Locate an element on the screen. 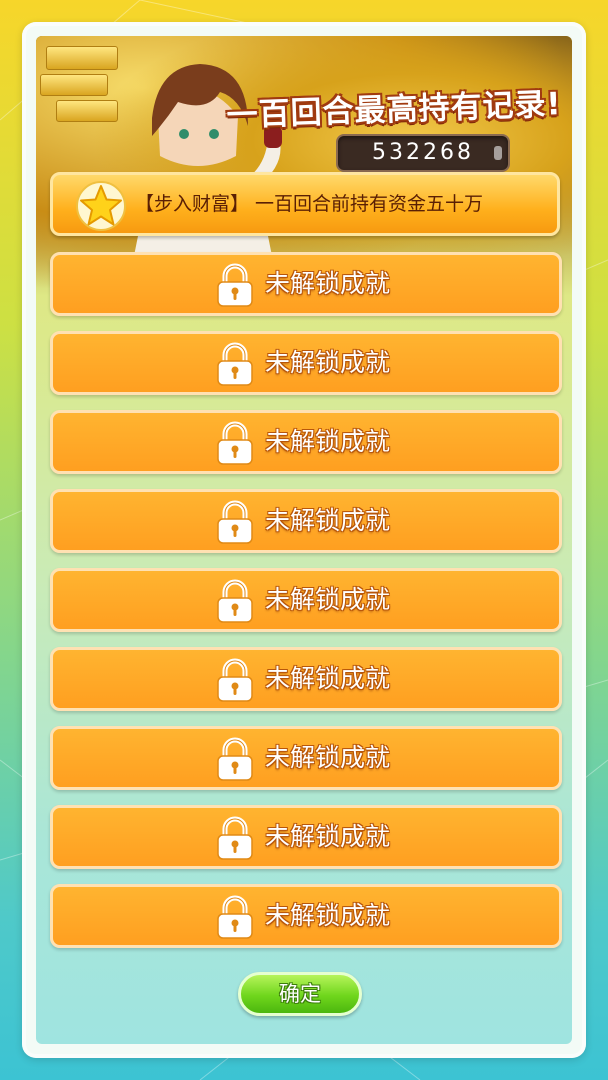 This screenshot has width=608, height=1080. display-glare is located at coordinates (498, 153).